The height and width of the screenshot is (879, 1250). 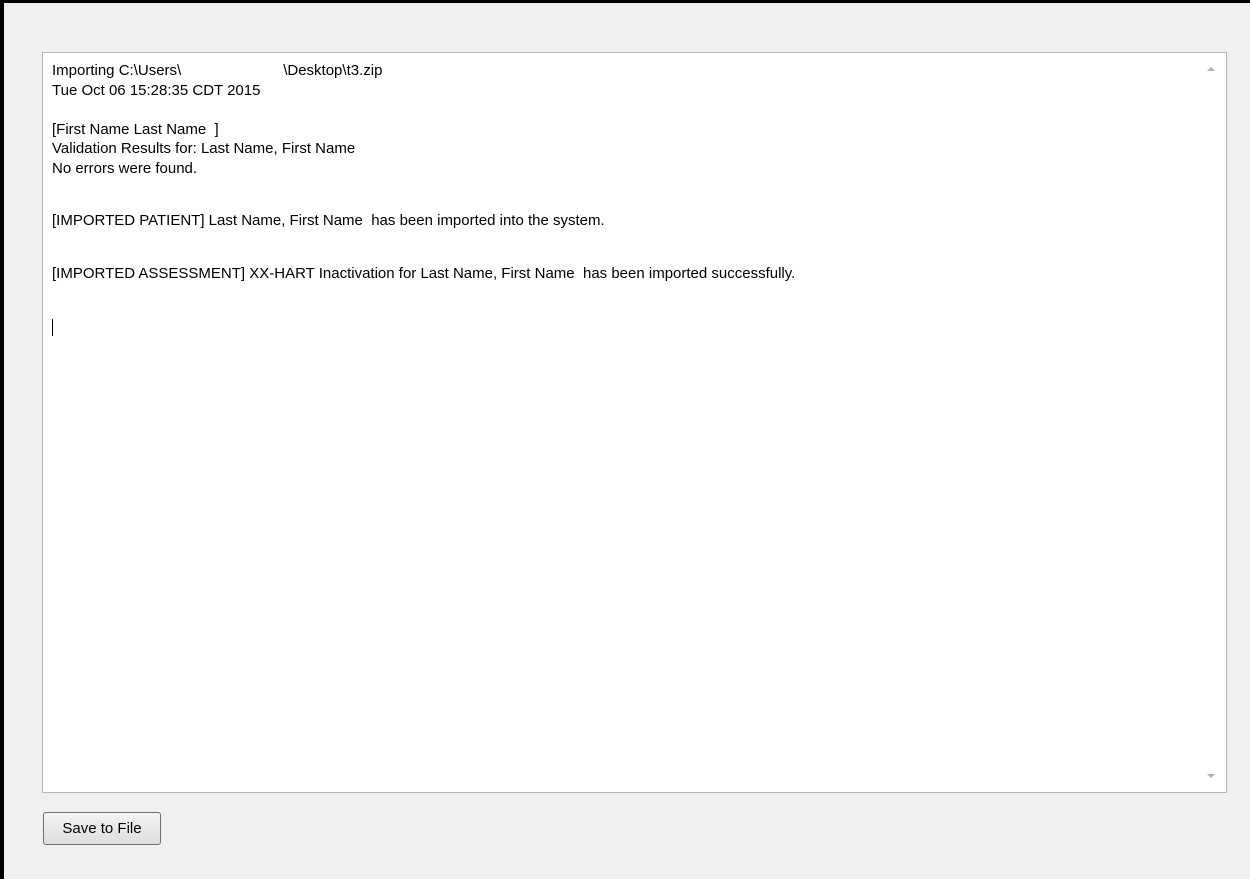 What do you see at coordinates (1211, 776) in the screenshot?
I see `scroll-down-arrow-icon` at bounding box center [1211, 776].